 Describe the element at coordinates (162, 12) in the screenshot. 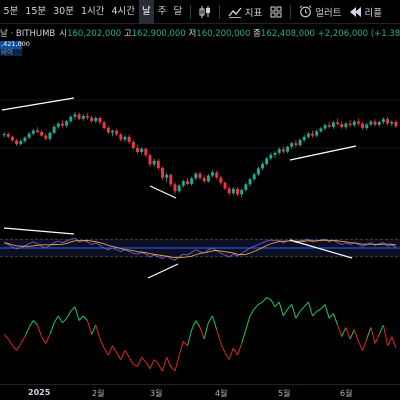

I see `timeframe-1w: 주` at that location.